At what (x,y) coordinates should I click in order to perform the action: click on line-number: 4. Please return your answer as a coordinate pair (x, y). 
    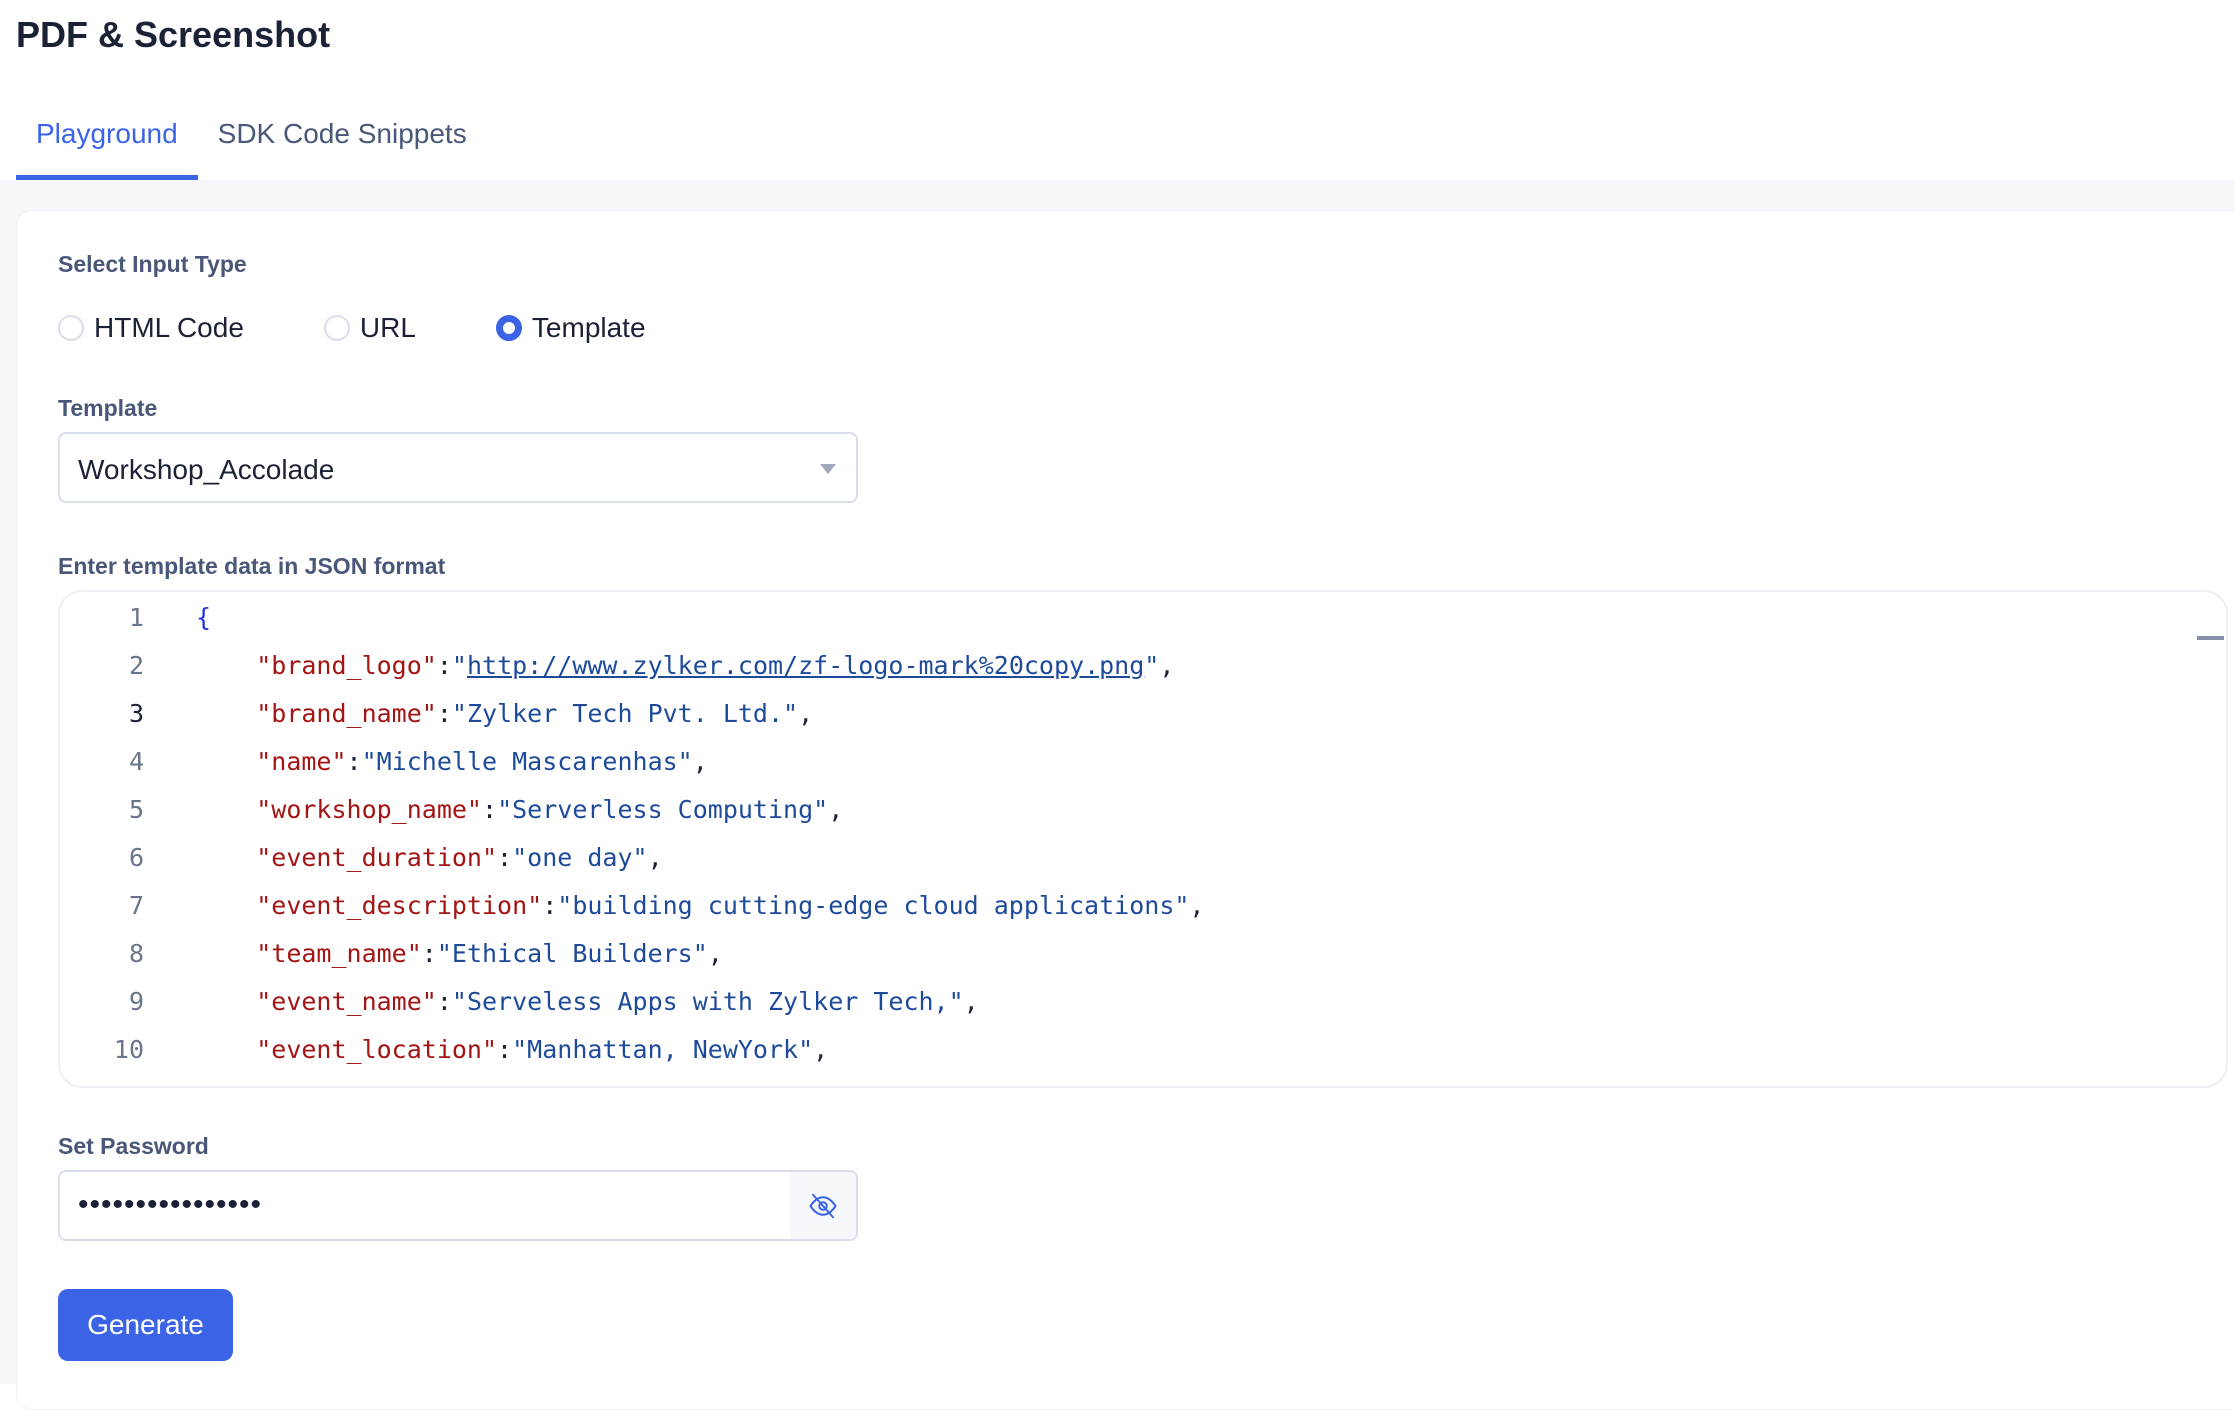
    Looking at the image, I should click on (136, 761).